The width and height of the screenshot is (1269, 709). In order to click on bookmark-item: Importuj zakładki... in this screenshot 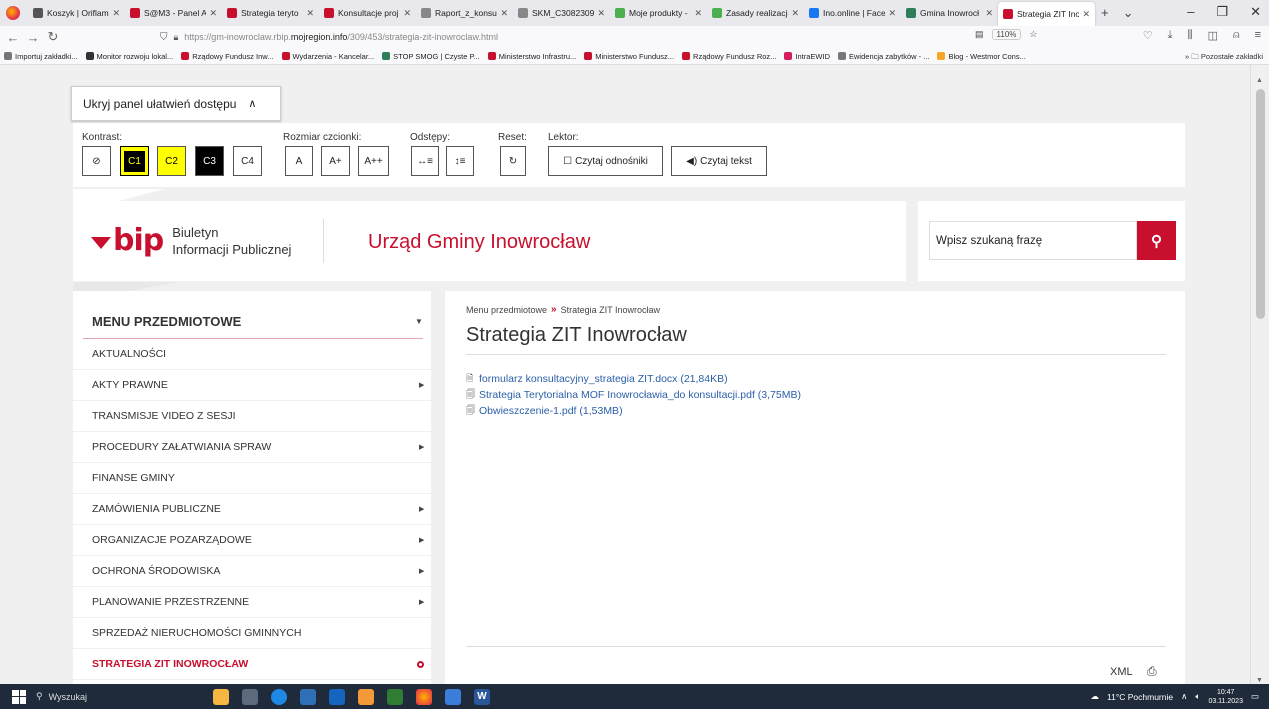, I will do `click(41, 56)`.